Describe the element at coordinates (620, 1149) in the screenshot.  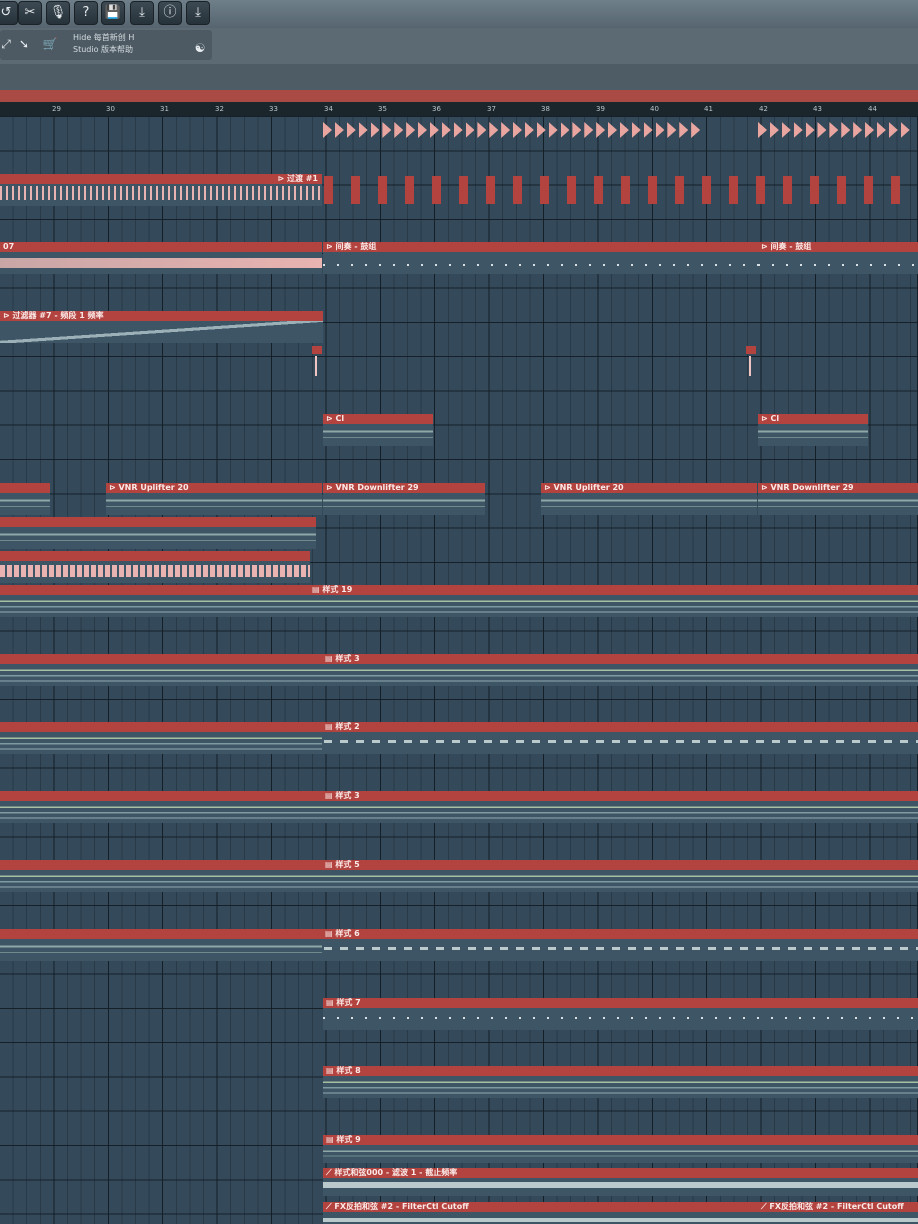
I see `clip-pattern-9: ▤ 样式 9` at that location.